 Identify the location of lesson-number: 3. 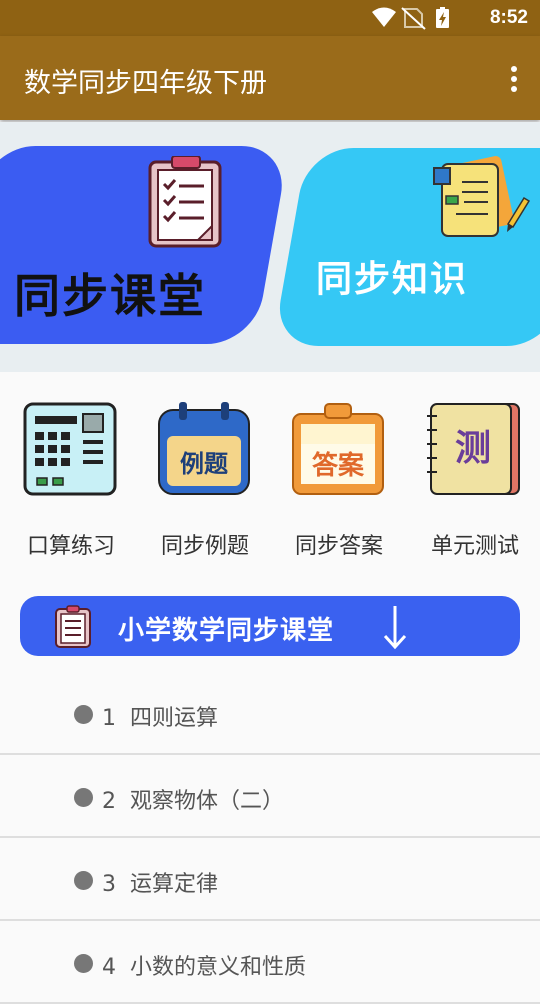
(109, 884).